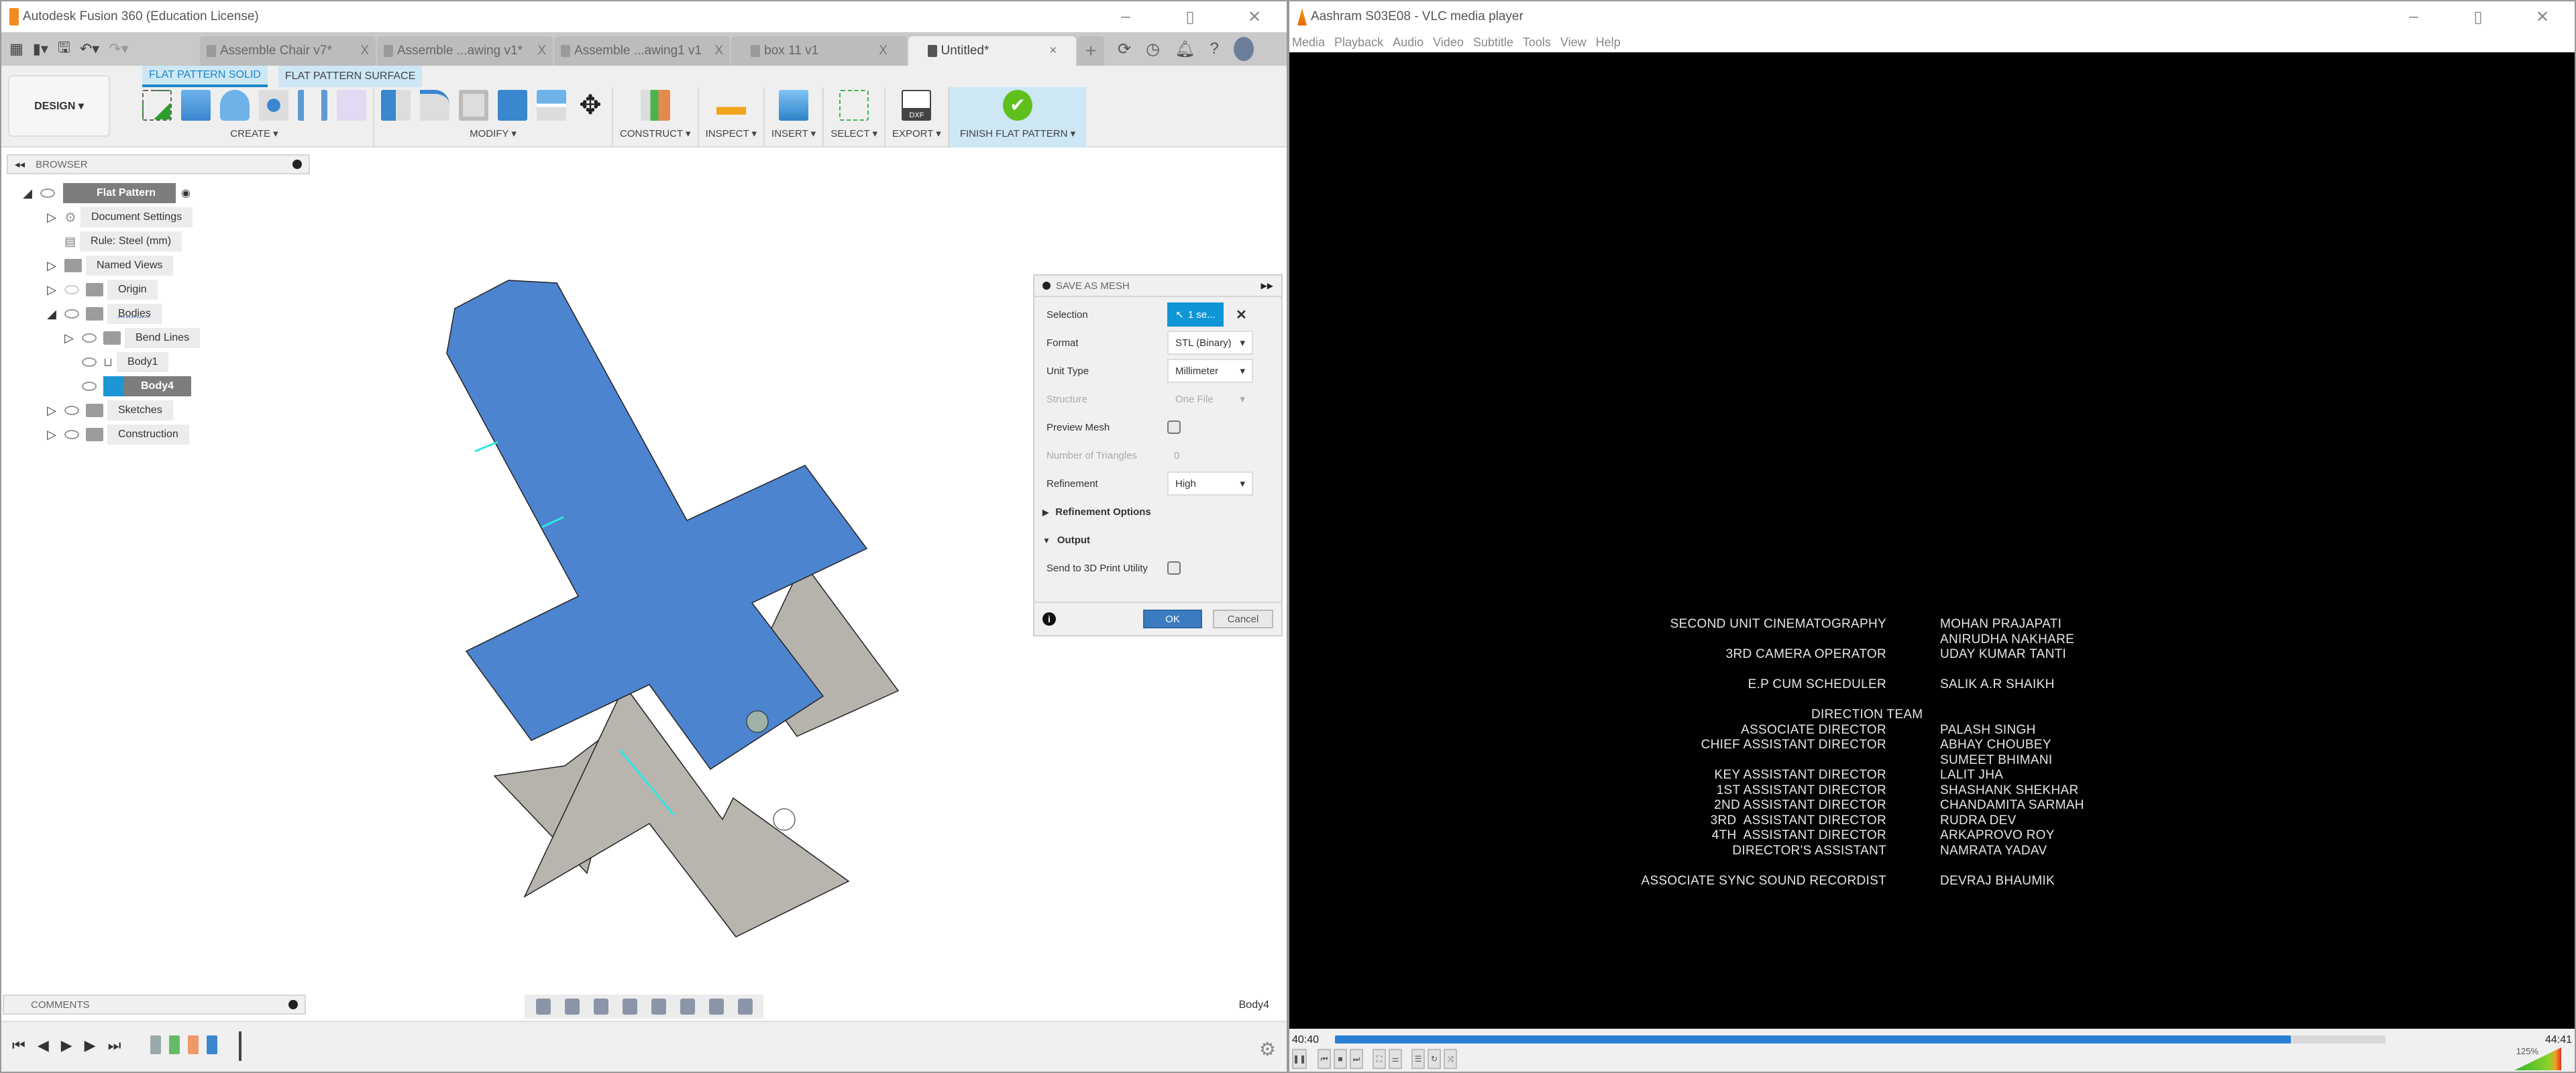  What do you see at coordinates (658, 1007) in the screenshot?
I see `fit-zoom-icon` at bounding box center [658, 1007].